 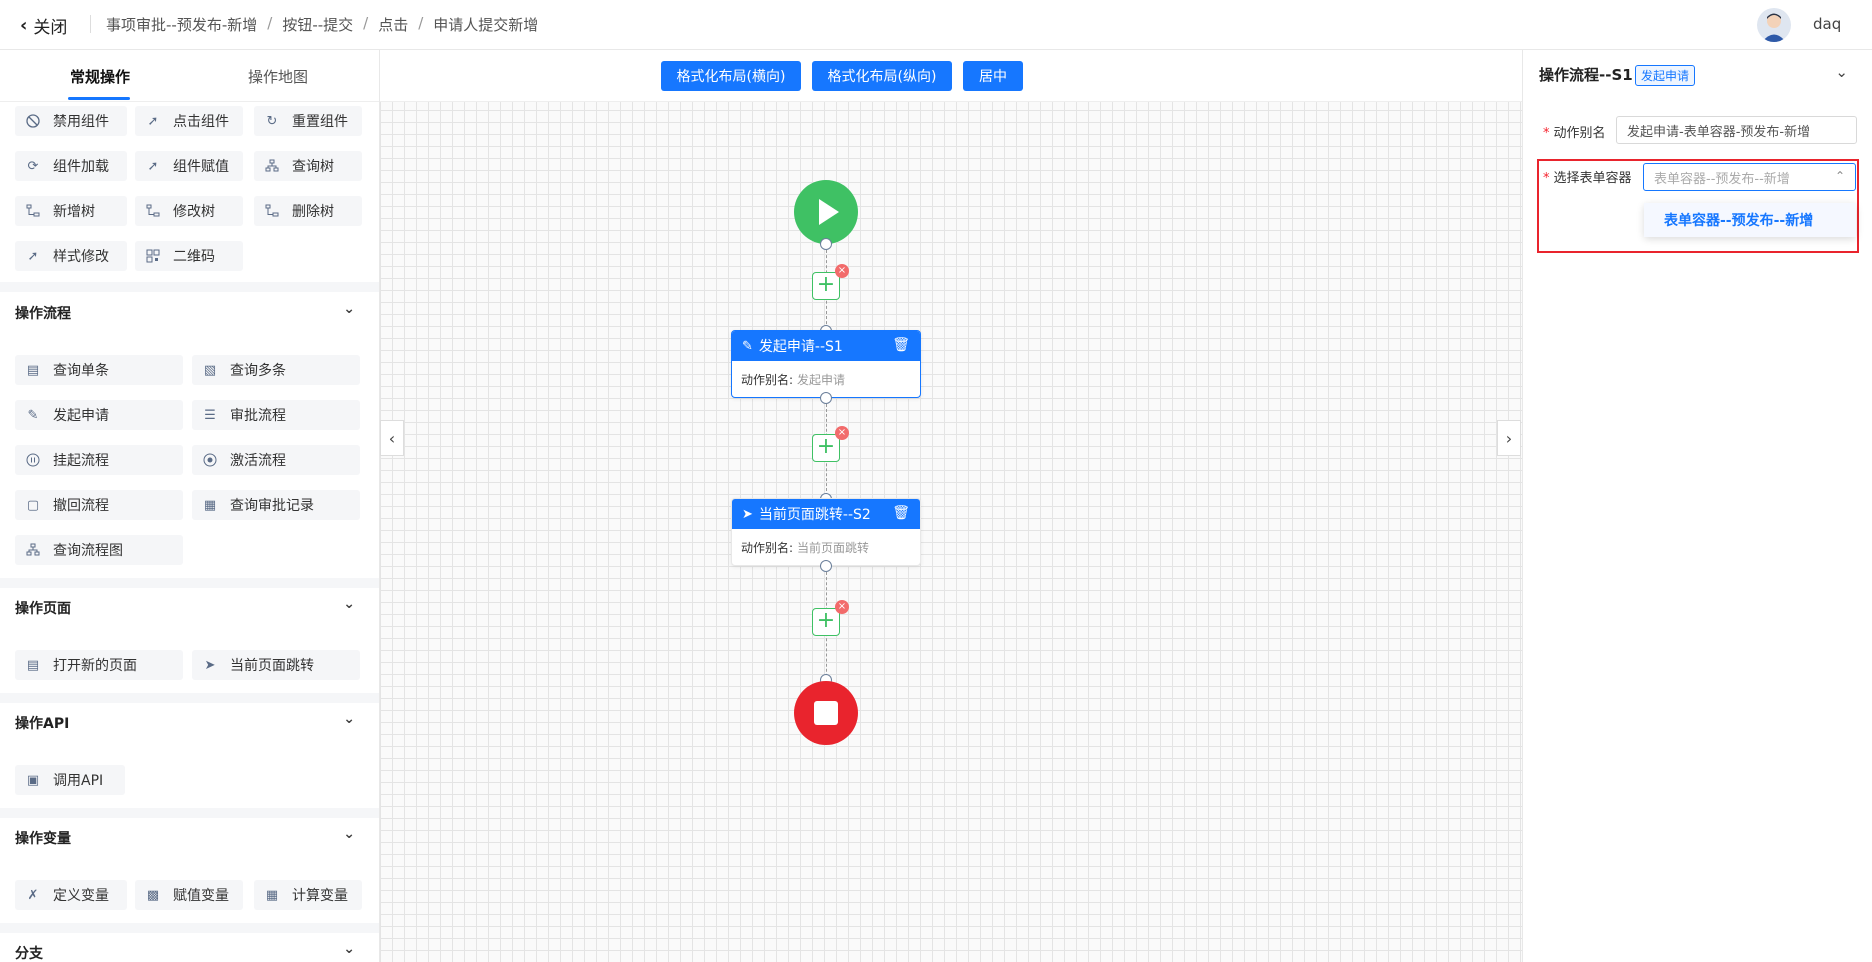 I want to click on action-label: 定义变量, so click(x=81, y=896).